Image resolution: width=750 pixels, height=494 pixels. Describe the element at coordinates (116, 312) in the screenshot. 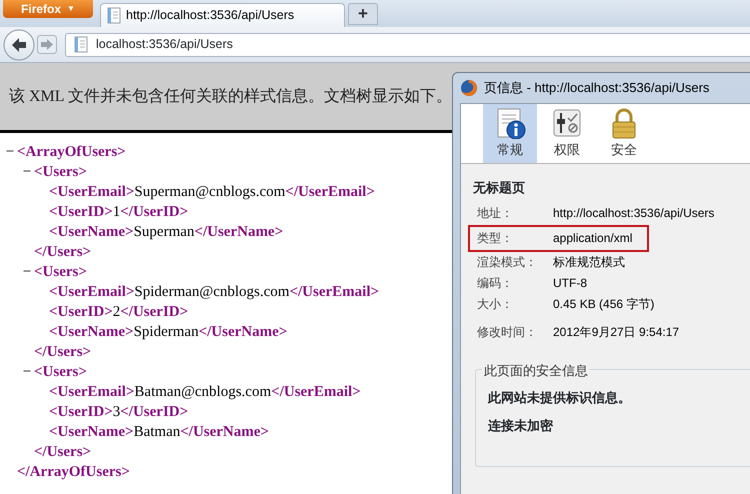

I see `xml-value: 2` at that location.